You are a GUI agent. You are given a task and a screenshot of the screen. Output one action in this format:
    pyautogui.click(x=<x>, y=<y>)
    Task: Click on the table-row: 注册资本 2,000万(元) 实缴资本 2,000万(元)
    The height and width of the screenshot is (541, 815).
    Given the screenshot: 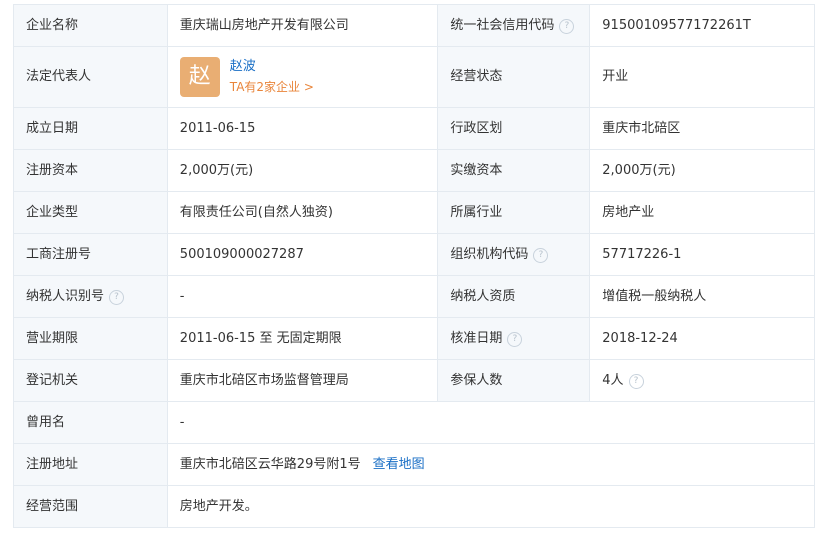 What is the action you would take?
    pyautogui.click(x=414, y=170)
    